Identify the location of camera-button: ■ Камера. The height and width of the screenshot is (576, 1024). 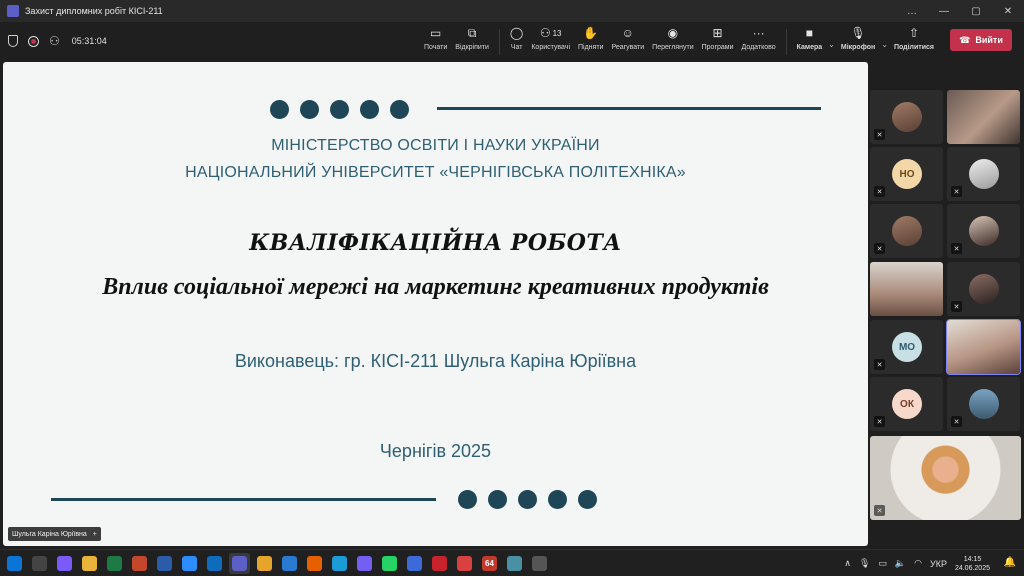
(810, 42).